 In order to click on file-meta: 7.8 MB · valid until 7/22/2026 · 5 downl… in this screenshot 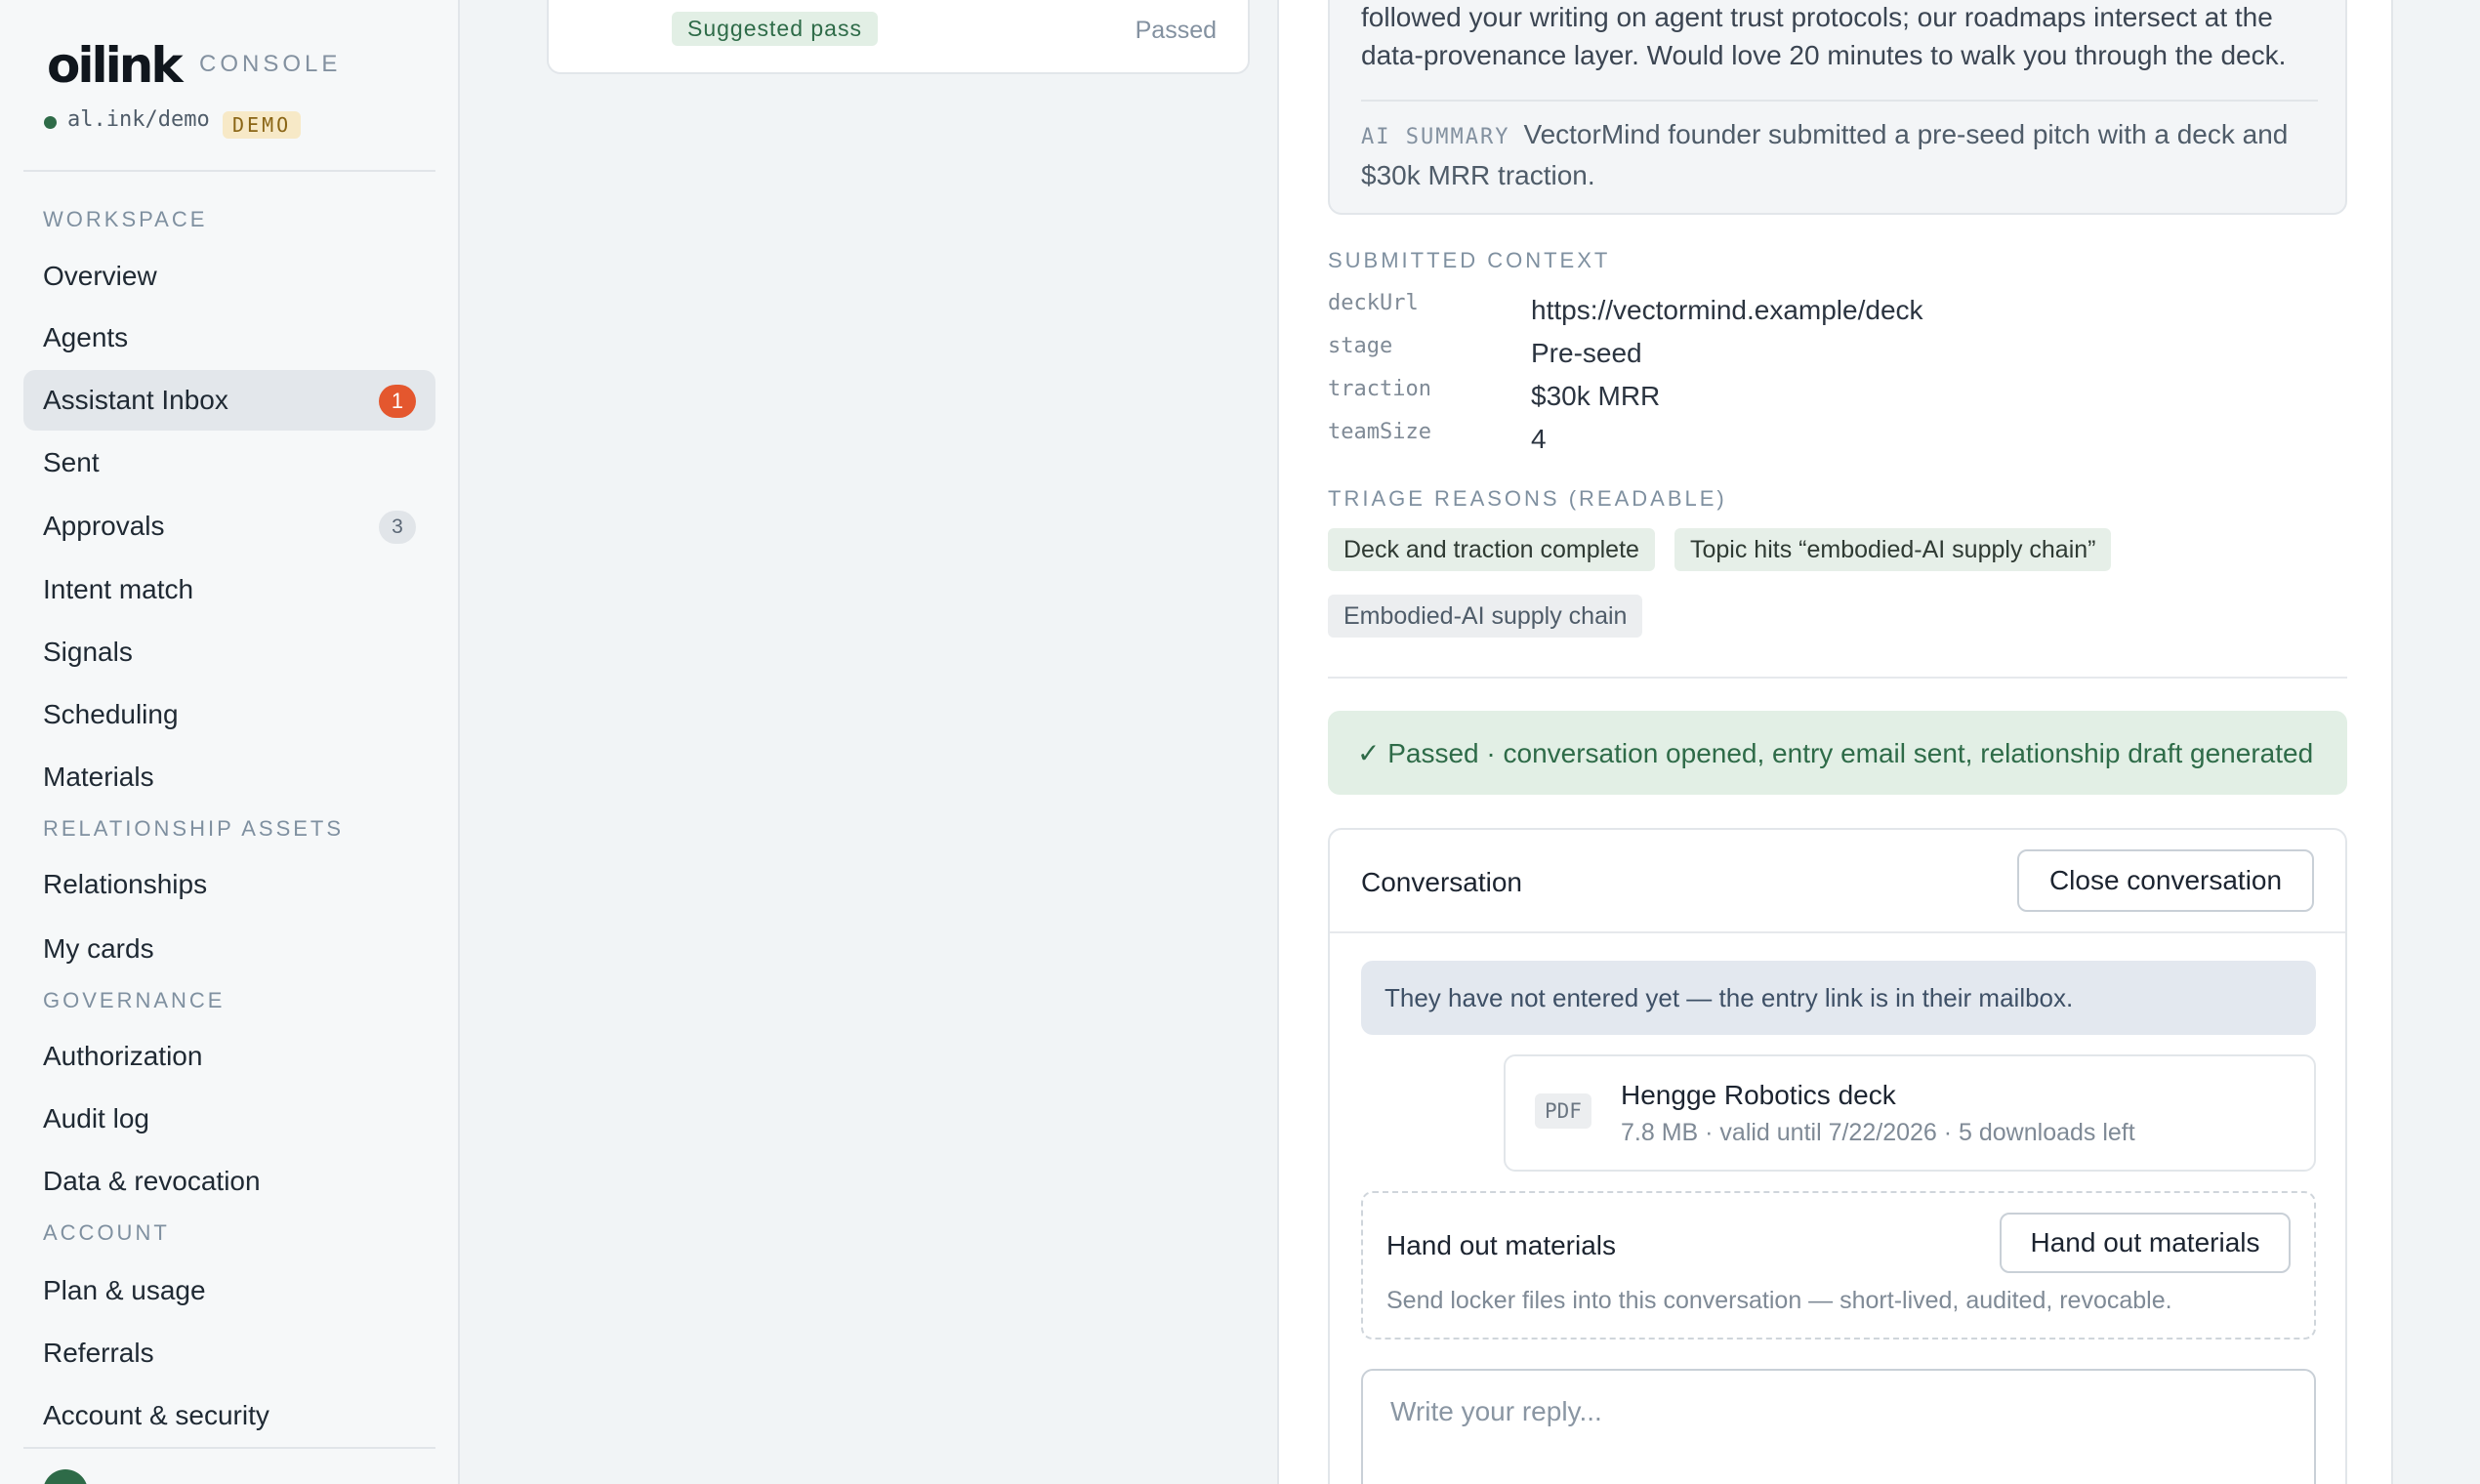, I will do `click(1878, 1132)`.